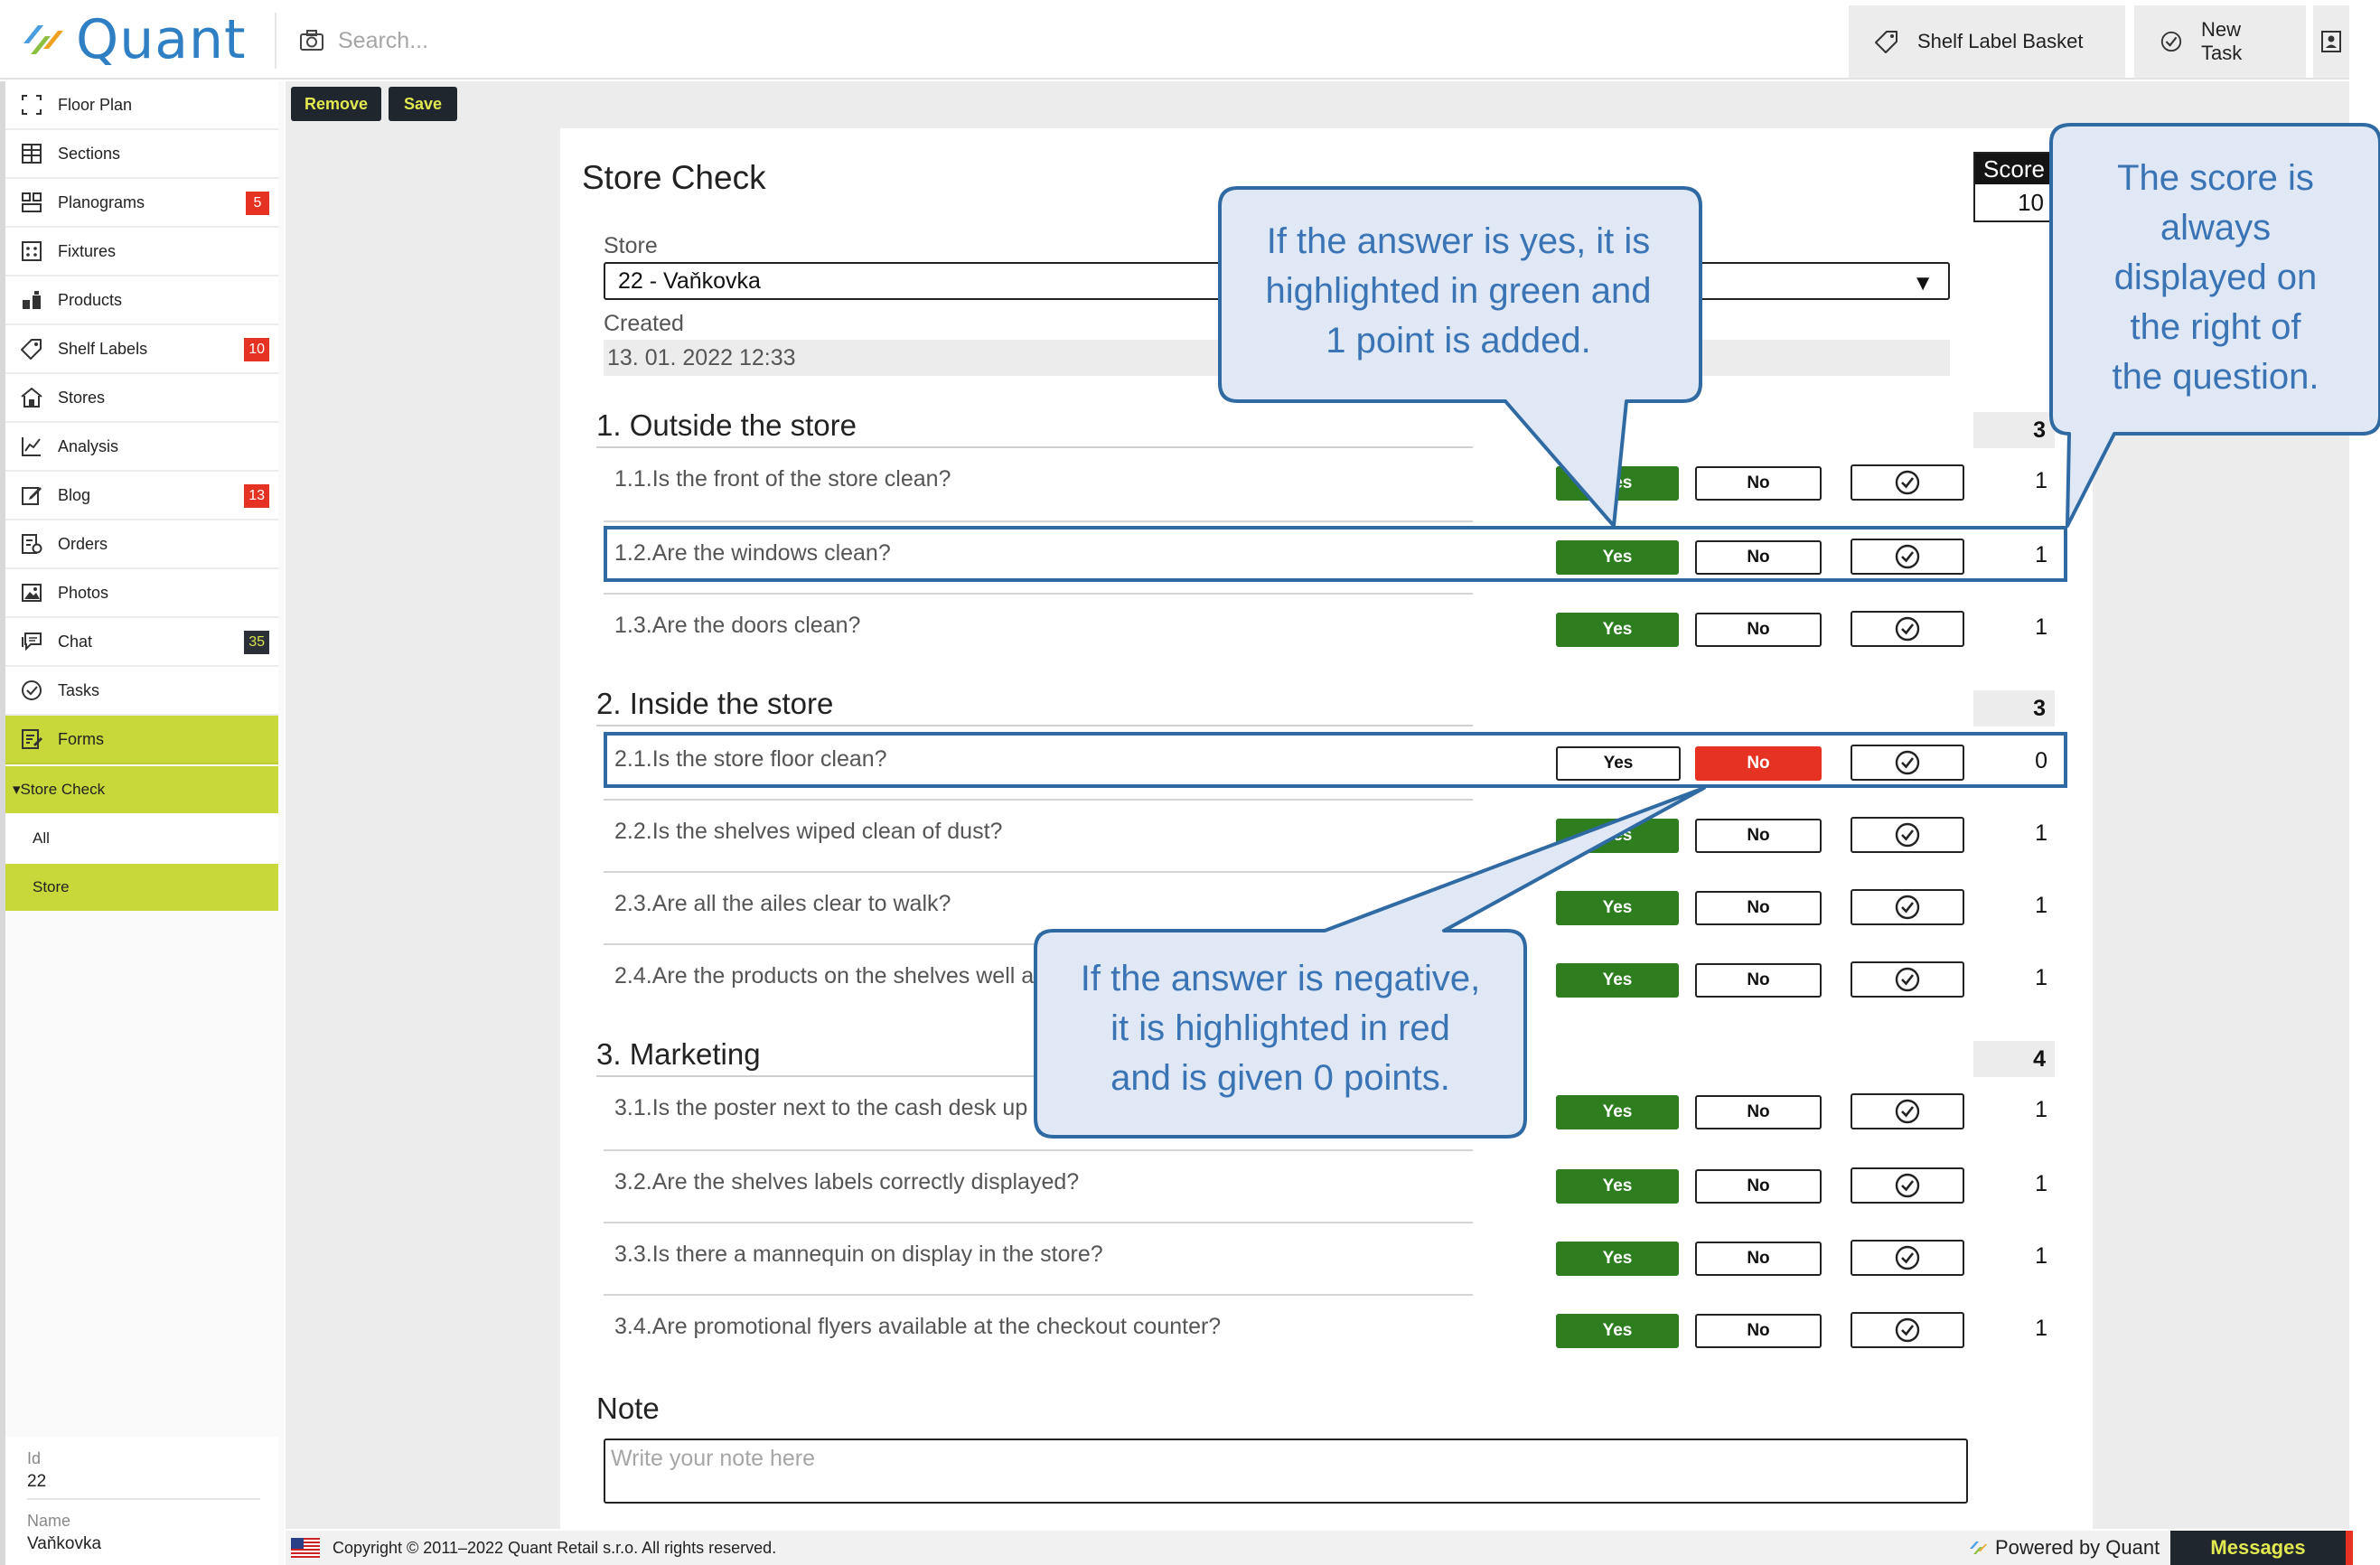  What do you see at coordinates (141, 349) in the screenshot?
I see `sidebar-item-shelf-labels: Shelf Labels 10` at bounding box center [141, 349].